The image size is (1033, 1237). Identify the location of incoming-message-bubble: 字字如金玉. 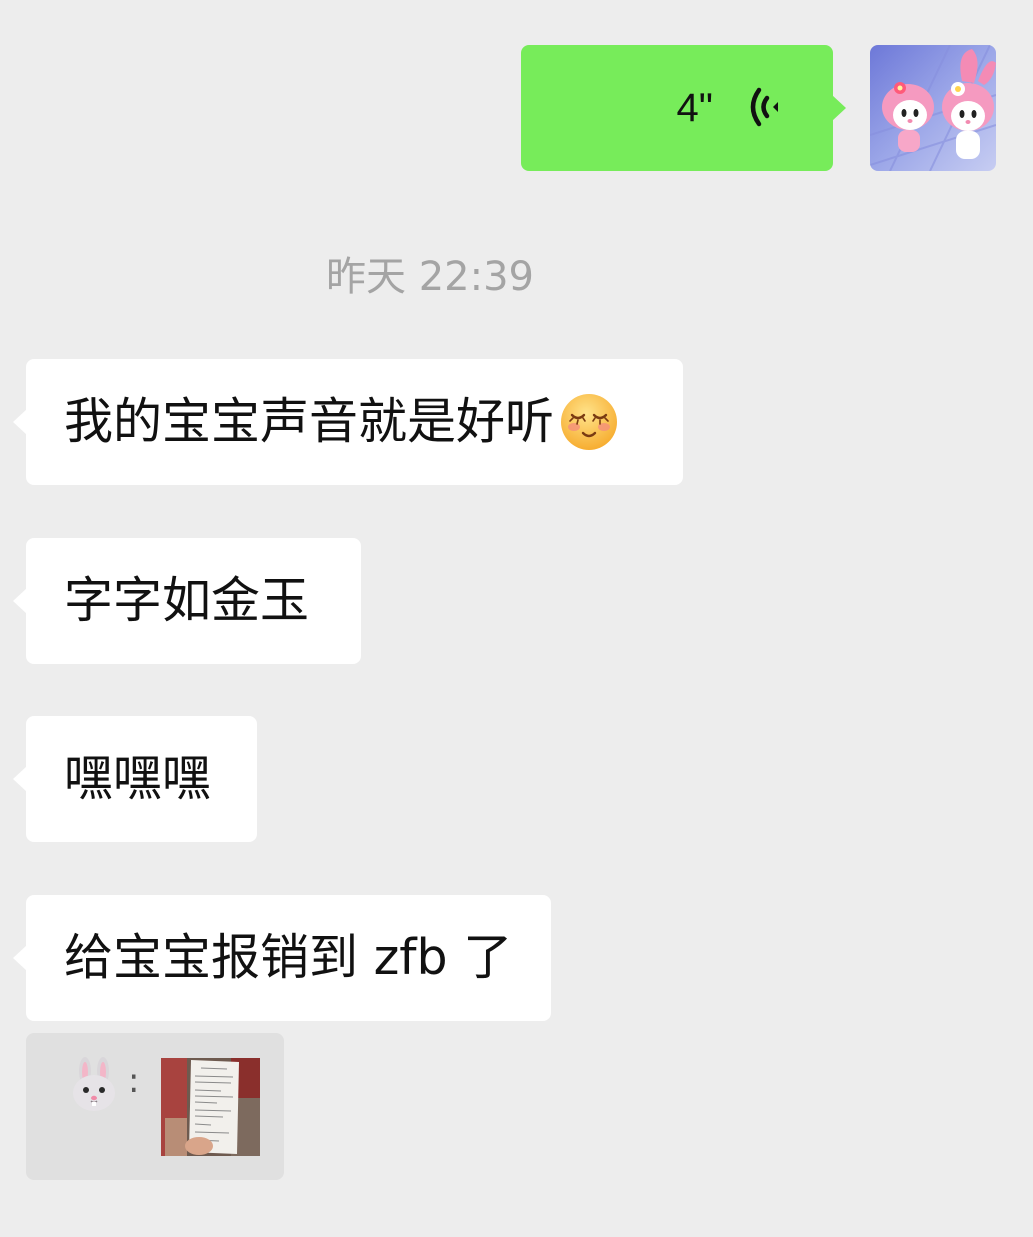
(187, 601).